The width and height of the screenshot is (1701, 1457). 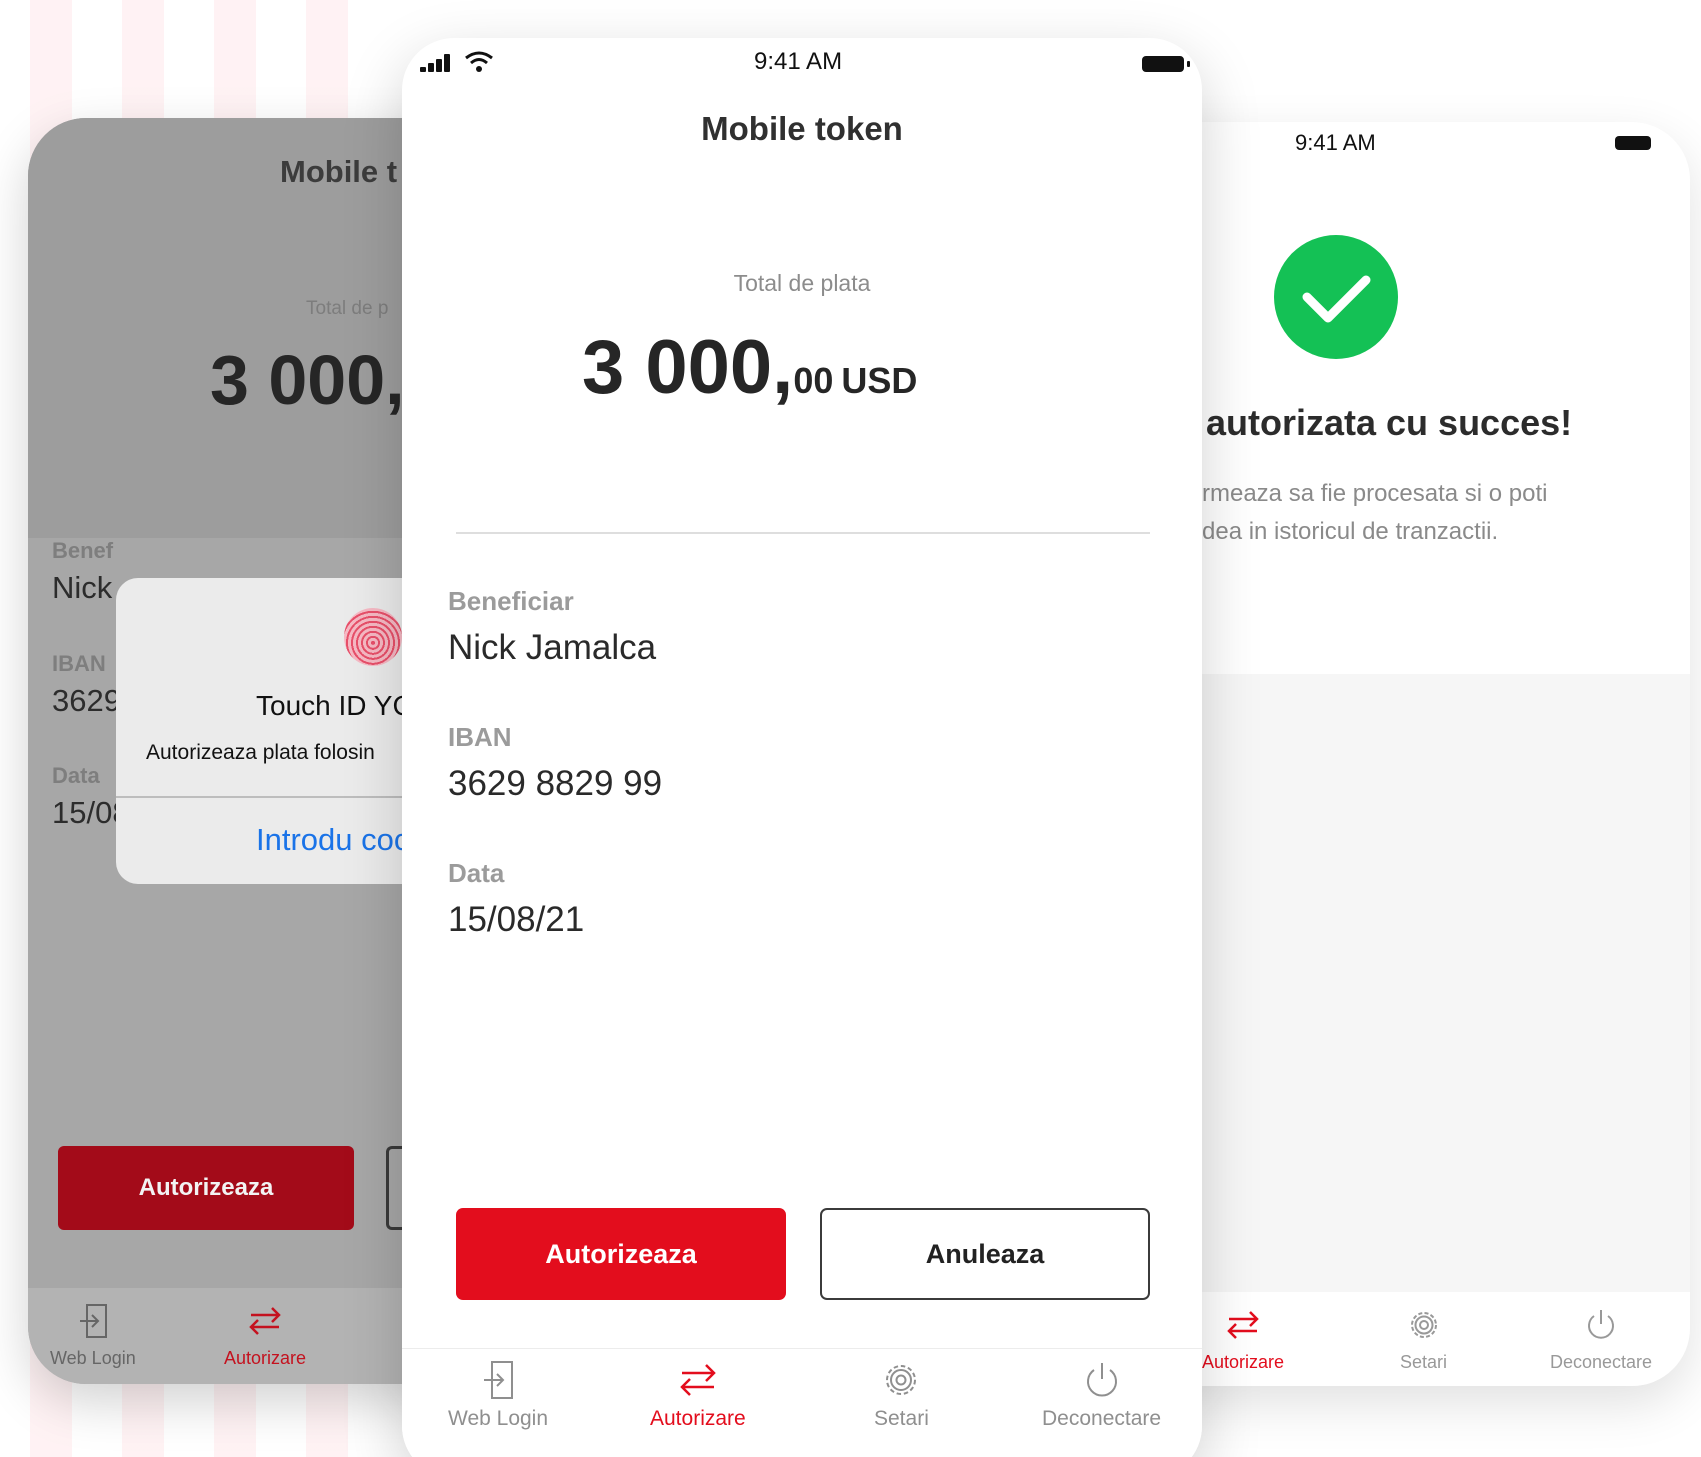 What do you see at coordinates (332, 840) in the screenshot?
I see `enter-code-link: Introdu coc` at bounding box center [332, 840].